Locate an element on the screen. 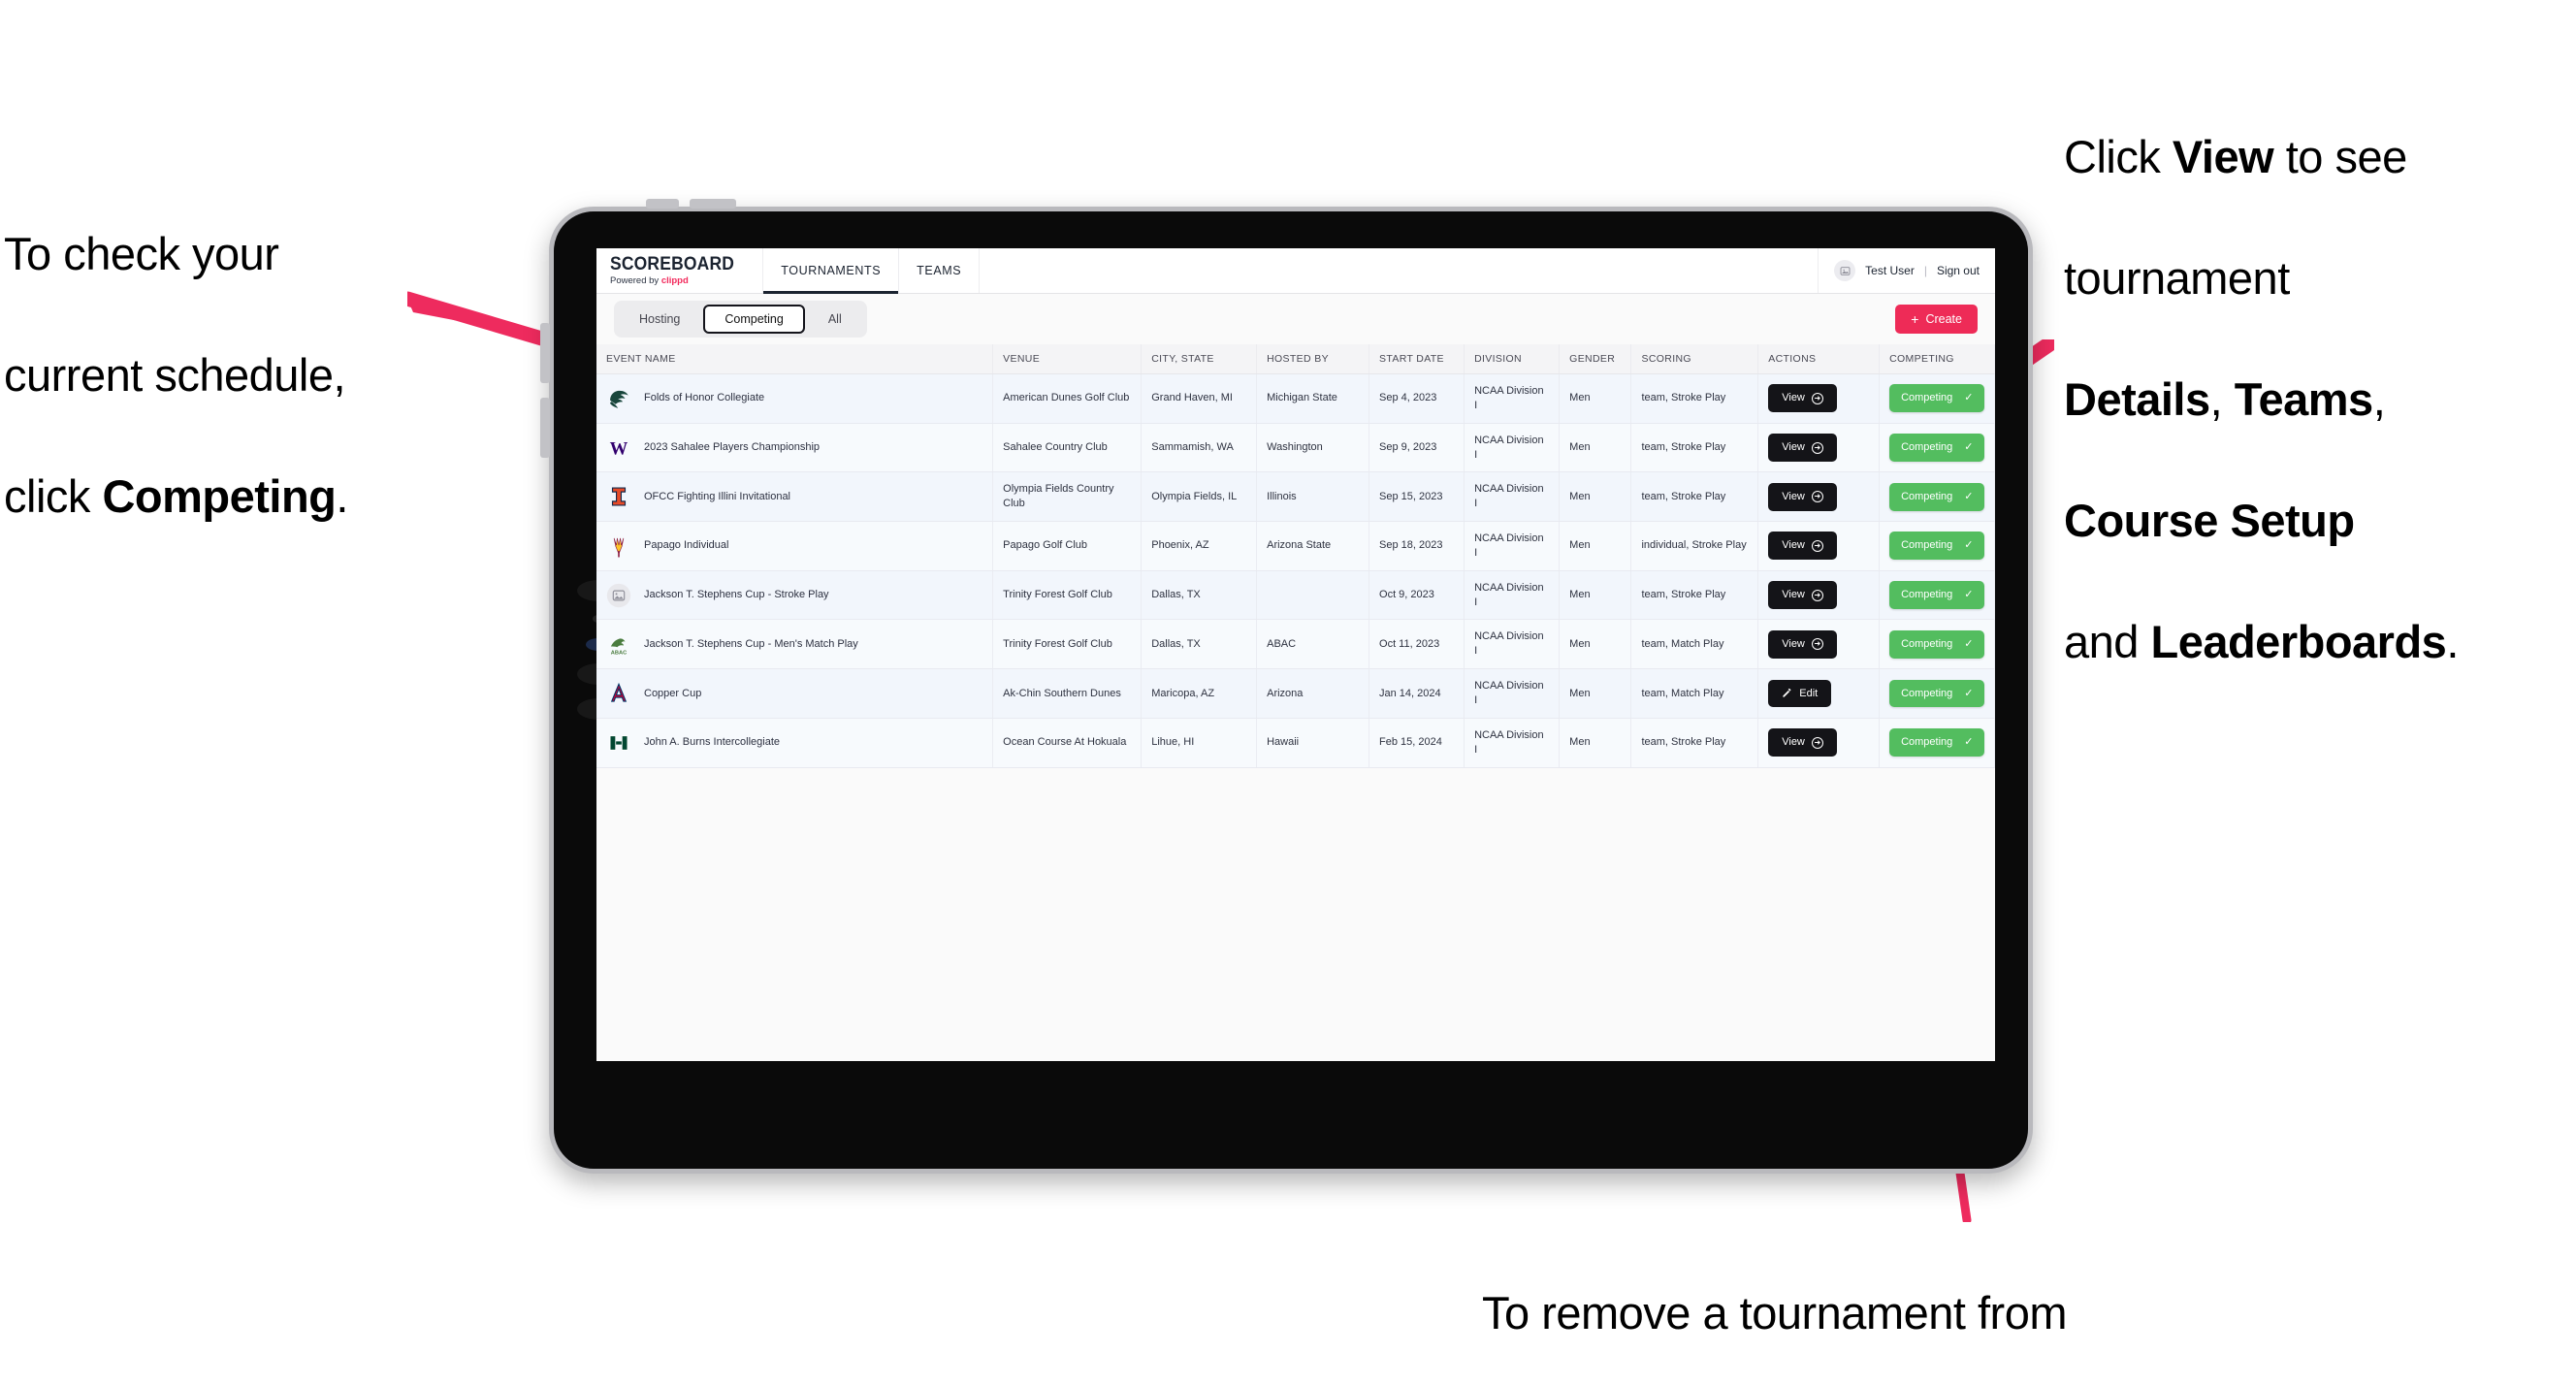 The width and height of the screenshot is (2576, 1386). col-event-name: EVENT NAME is located at coordinates (795, 359).